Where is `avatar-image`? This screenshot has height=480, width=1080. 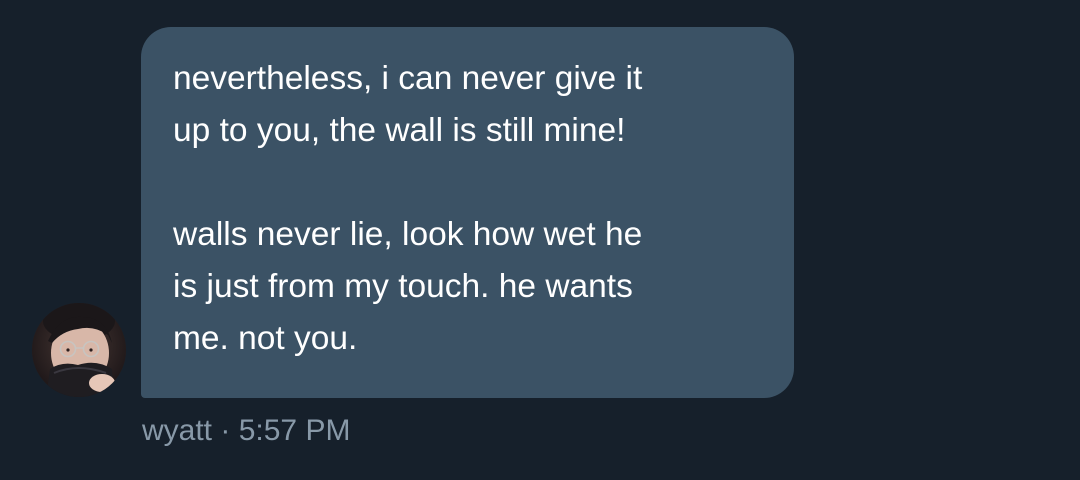 avatar-image is located at coordinates (79, 350).